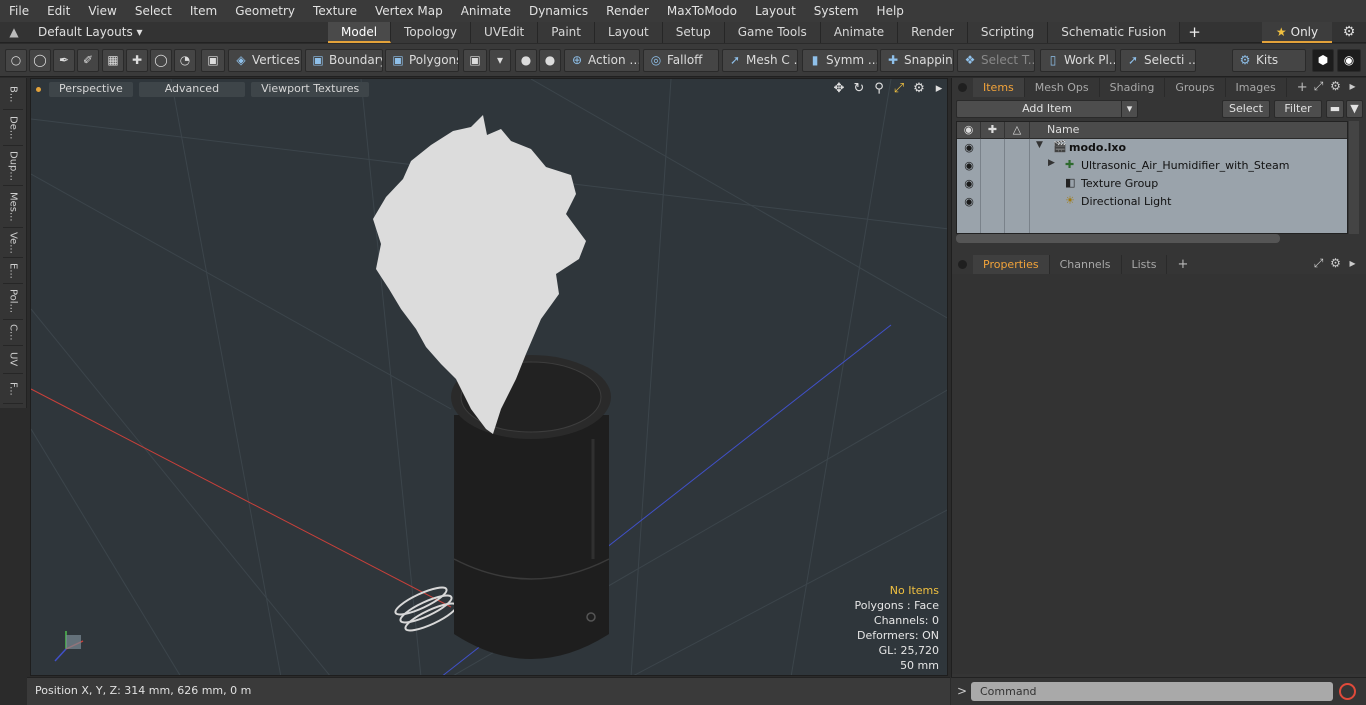  I want to click on layouts-dropdown: Default Layouts ▾, so click(178, 32).